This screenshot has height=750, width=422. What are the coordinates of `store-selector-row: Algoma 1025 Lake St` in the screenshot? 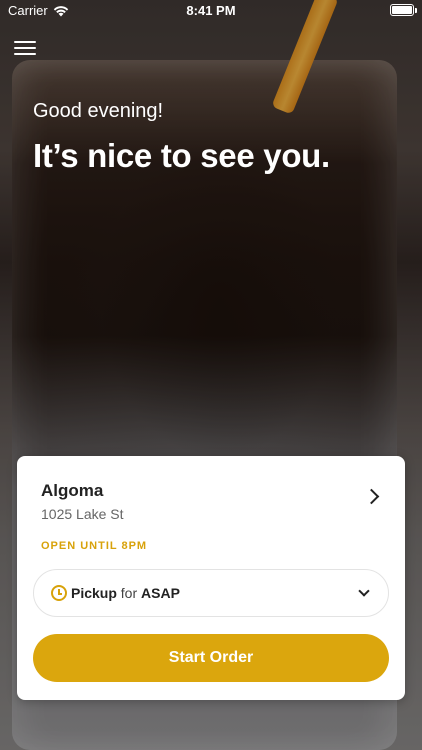 It's located at (211, 496).